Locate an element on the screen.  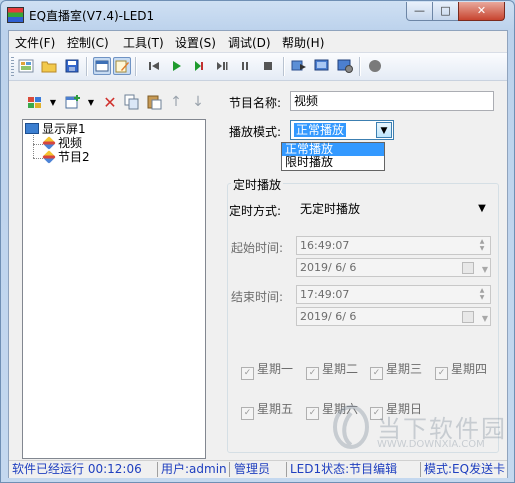
status-runtime: 软件已经运行 00:12:06 is located at coordinates (77, 469).